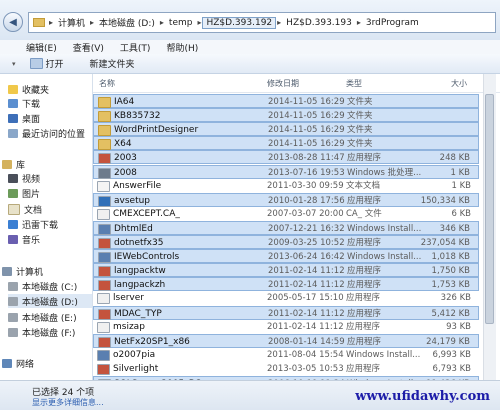 The width and height of the screenshot is (500, 410). What do you see at coordinates (15, 64) in the screenshot?
I see `organize-button: ▾` at bounding box center [15, 64].